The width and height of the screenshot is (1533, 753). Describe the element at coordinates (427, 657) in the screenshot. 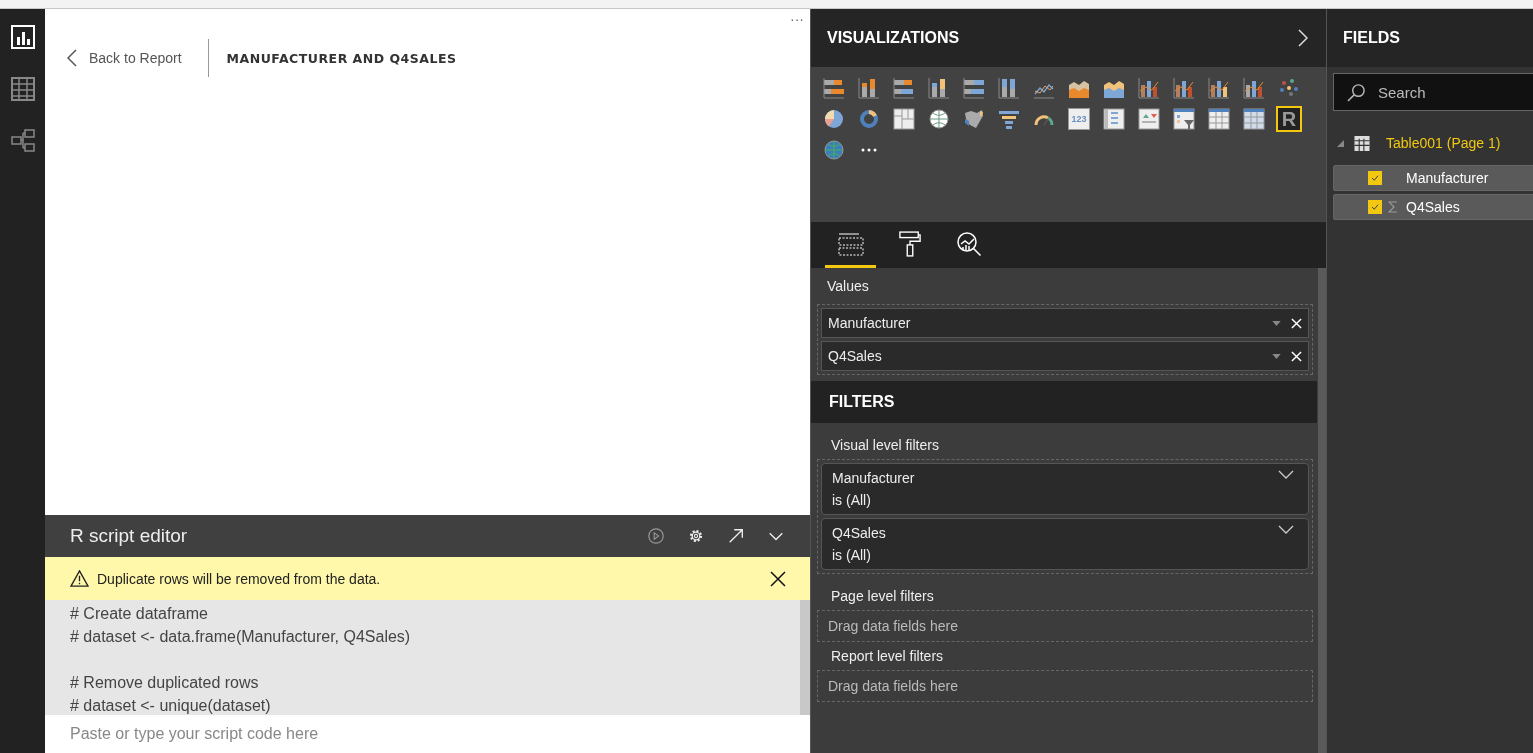

I see `code-area: # Create dataframe # dataset <- data.frame(Manufacturer, Q4Sales) # Remove duplicated rows # dataset <- unique(dataset)` at that location.